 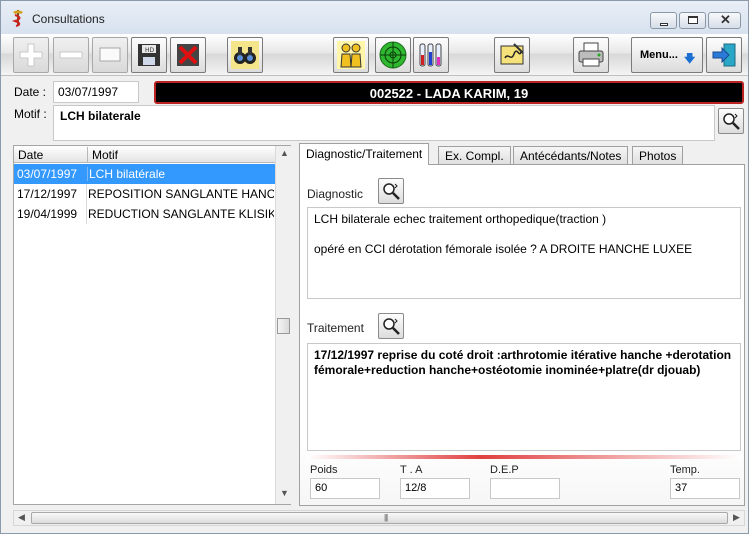 I want to click on signature-button, so click(x=512, y=55).